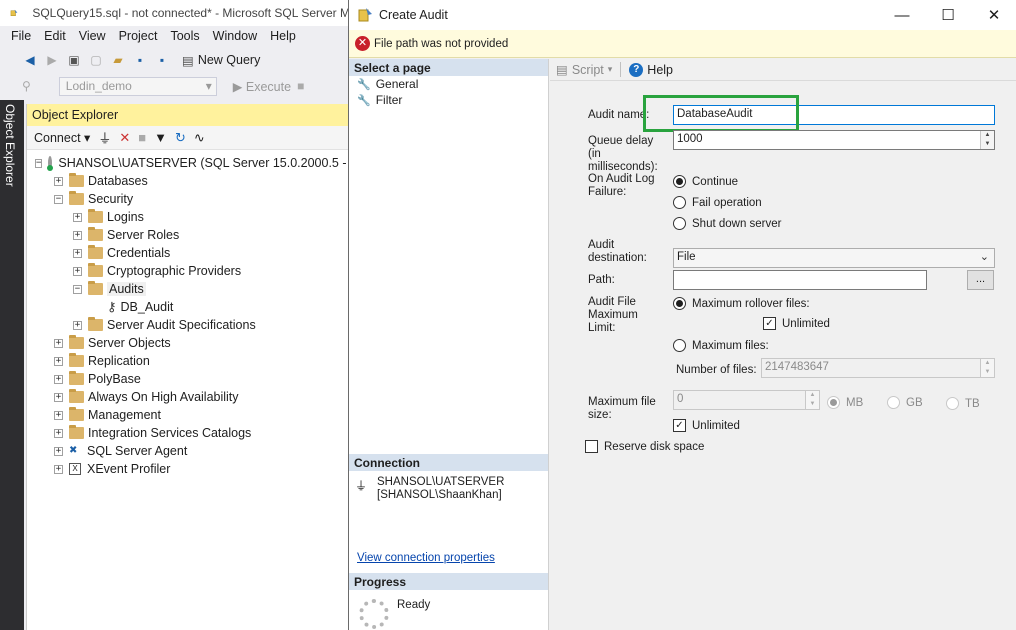 The width and height of the screenshot is (1016, 630). What do you see at coordinates (188, 397) in the screenshot?
I see `tree-node-always-on: + Always On High Availability` at bounding box center [188, 397].